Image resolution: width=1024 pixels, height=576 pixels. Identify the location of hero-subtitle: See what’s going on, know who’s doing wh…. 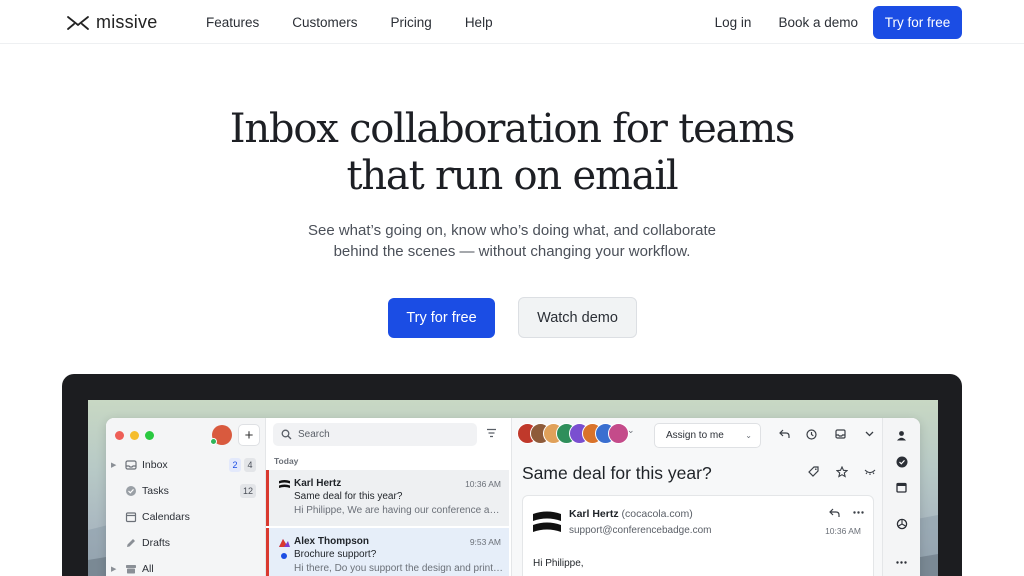
(512, 241).